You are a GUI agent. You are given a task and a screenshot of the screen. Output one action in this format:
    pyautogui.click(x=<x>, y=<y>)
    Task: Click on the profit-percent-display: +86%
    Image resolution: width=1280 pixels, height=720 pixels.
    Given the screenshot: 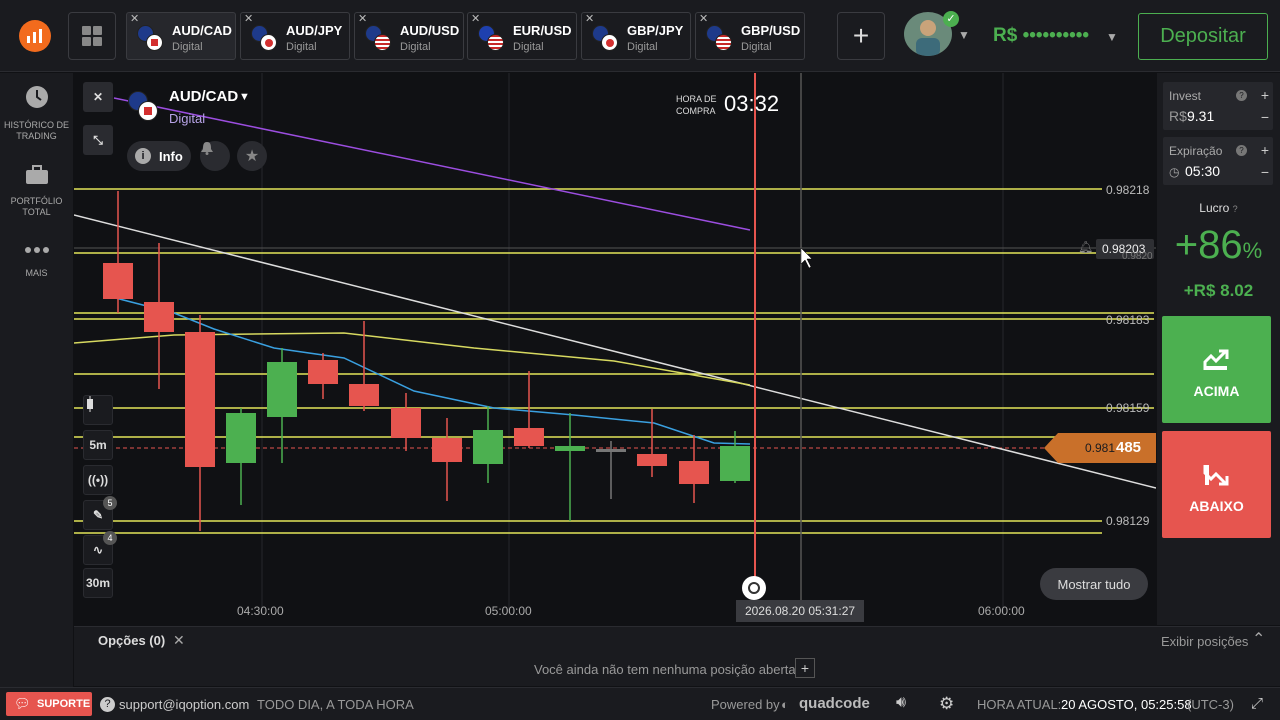 What is the action you would take?
    pyautogui.click(x=1218, y=245)
    